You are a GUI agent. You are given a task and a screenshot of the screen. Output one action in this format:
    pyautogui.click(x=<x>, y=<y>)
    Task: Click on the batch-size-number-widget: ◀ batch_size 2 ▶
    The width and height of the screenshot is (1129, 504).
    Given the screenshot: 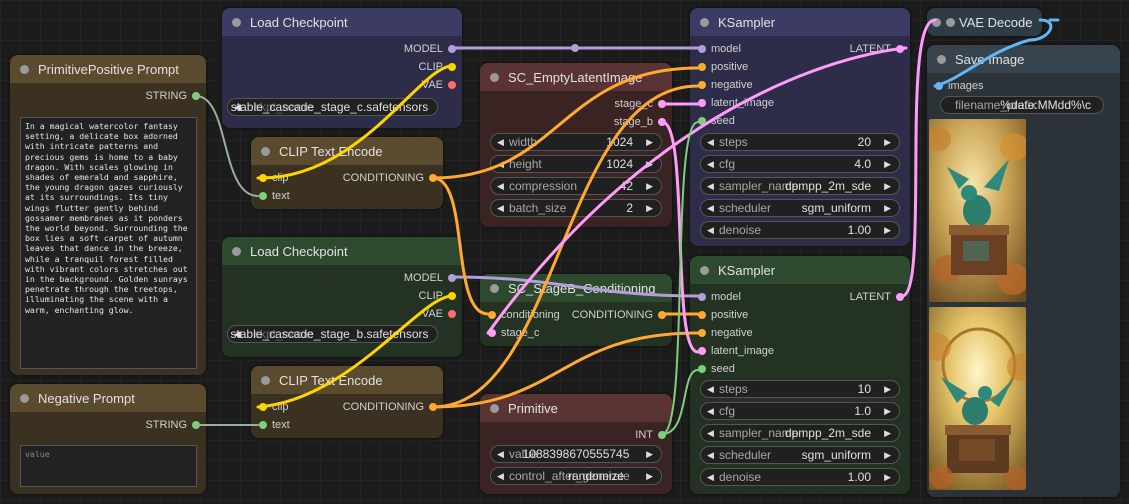 What is the action you would take?
    pyautogui.click(x=576, y=208)
    